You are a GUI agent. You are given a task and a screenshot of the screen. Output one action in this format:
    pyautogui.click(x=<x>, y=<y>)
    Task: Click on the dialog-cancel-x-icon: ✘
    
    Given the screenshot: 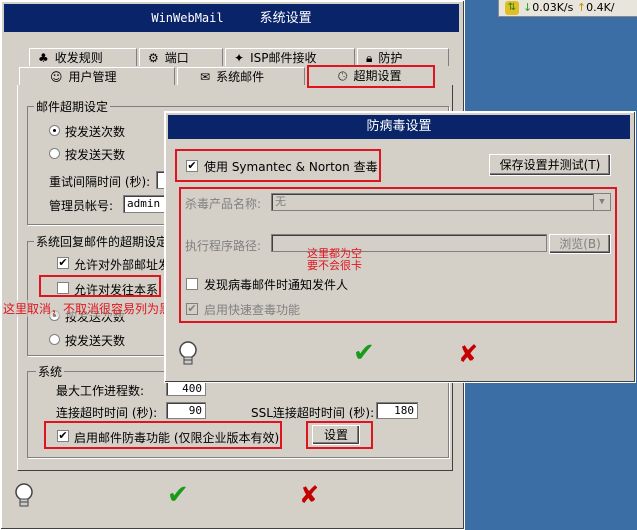 What is the action you would take?
    pyautogui.click(x=468, y=354)
    